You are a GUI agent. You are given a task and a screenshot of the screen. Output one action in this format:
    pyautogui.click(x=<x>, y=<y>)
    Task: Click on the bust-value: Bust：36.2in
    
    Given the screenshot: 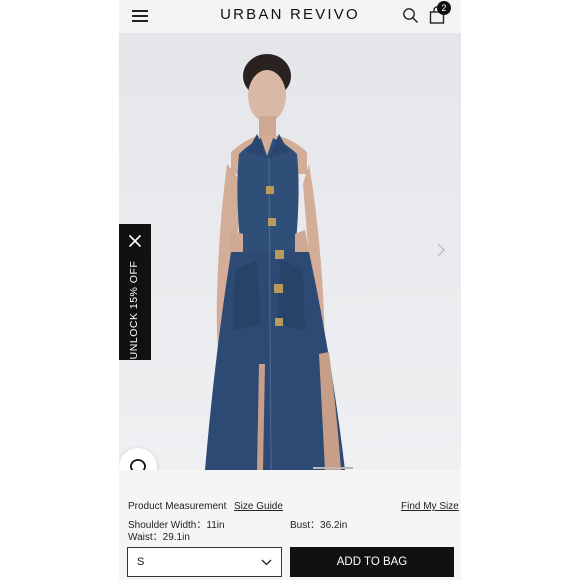 What is the action you would take?
    pyautogui.click(x=319, y=525)
    